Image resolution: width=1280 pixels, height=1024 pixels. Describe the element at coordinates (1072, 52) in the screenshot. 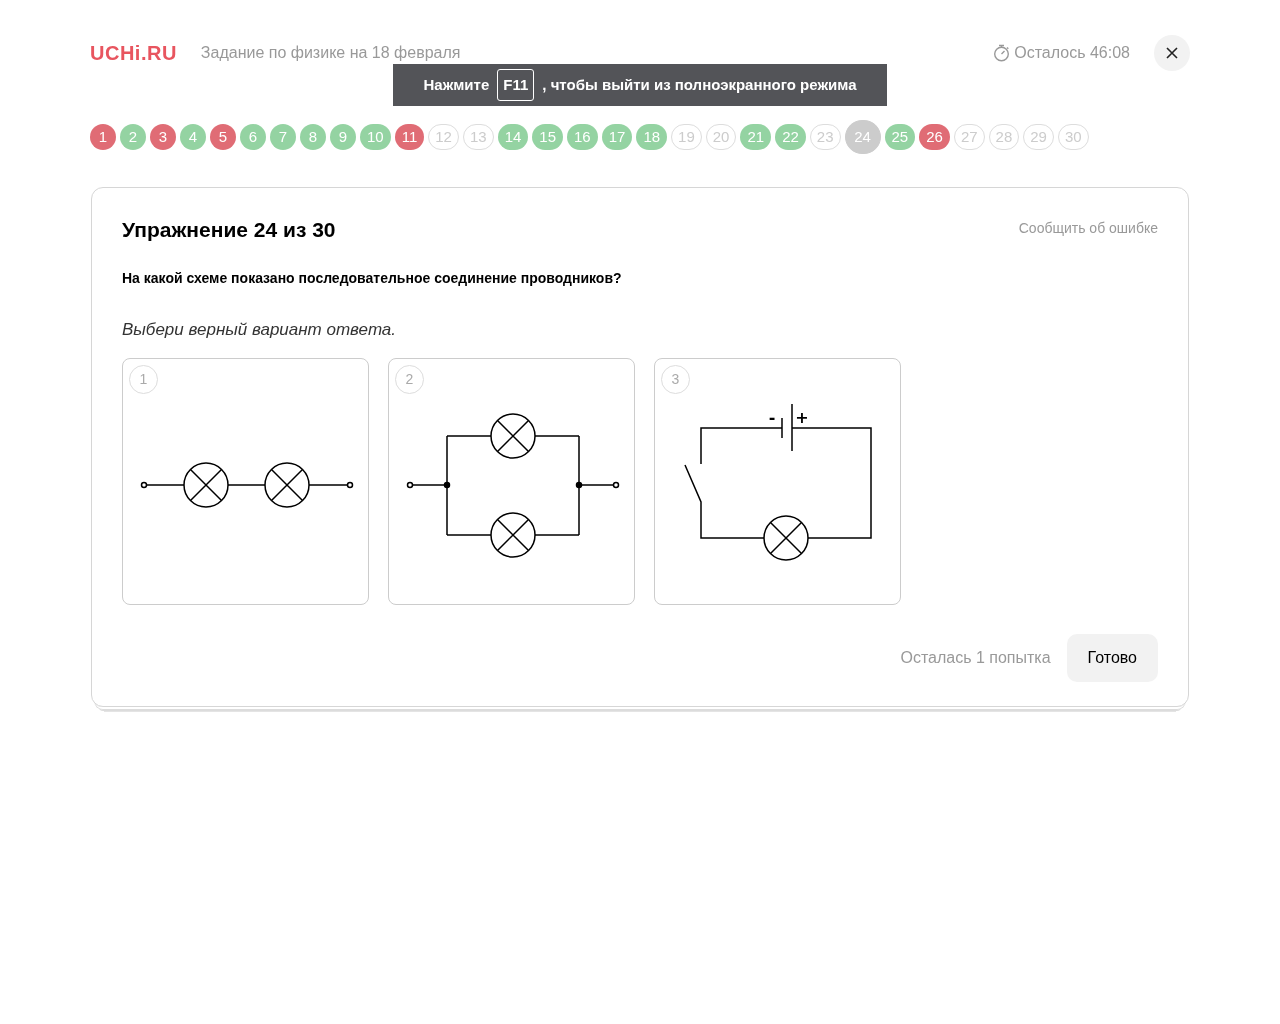

I see `timer-text: Осталось 46:08` at that location.